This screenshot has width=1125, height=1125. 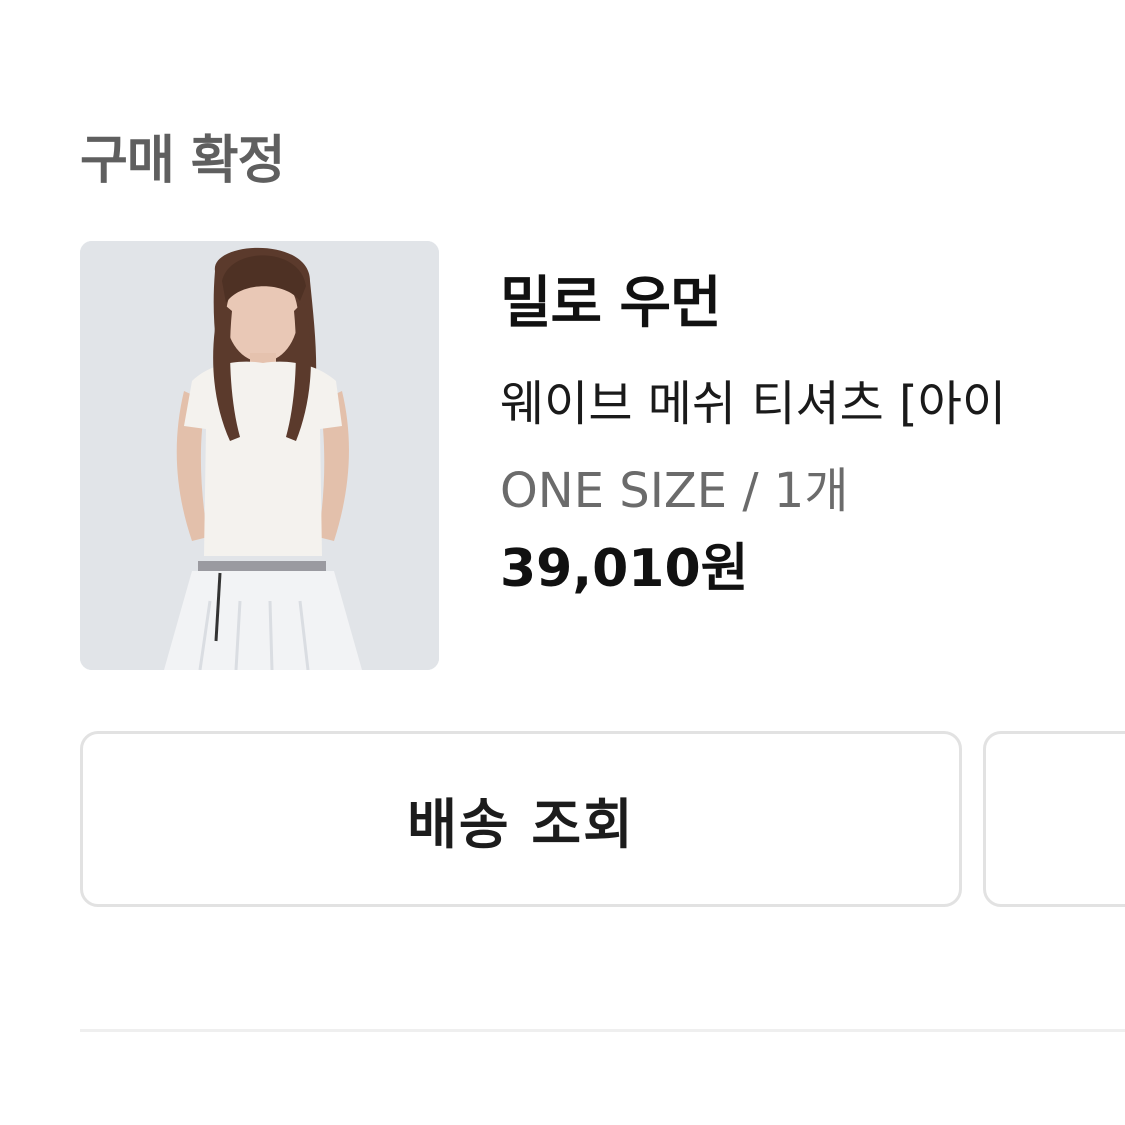 I want to click on product-price: 39,010원, so click(x=624, y=569).